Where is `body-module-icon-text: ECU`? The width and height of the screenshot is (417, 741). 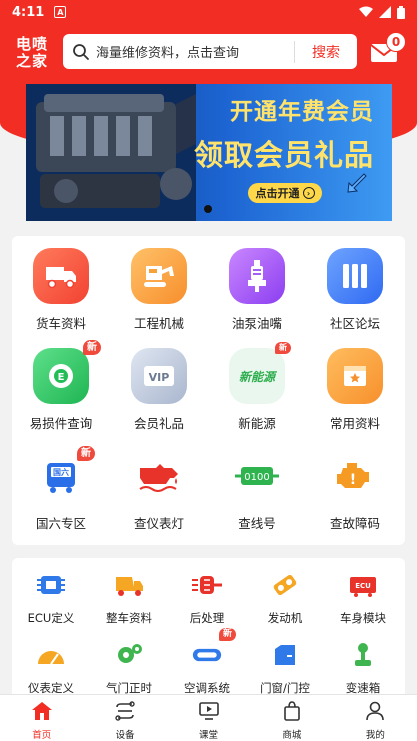
body-module-icon-text: ECU is located at coordinates (363, 586).